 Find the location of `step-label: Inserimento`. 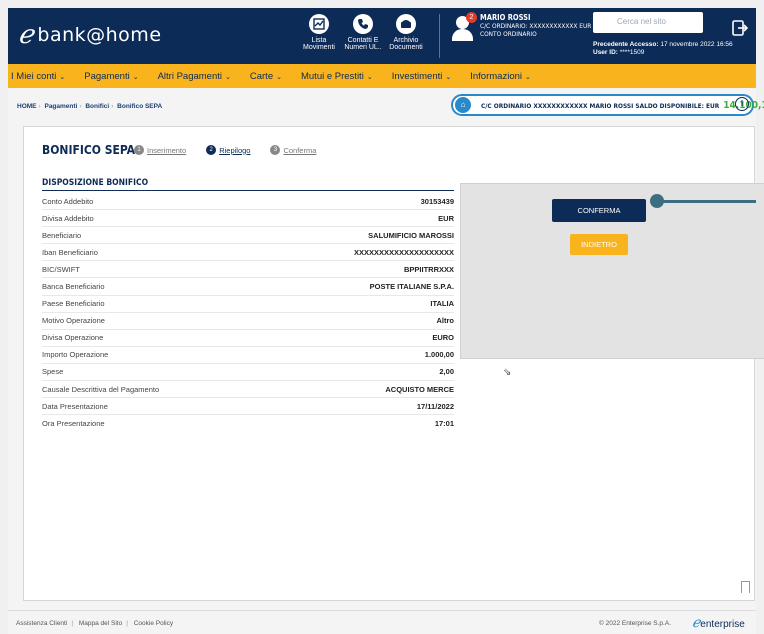

step-label: Inserimento is located at coordinates (167, 150).